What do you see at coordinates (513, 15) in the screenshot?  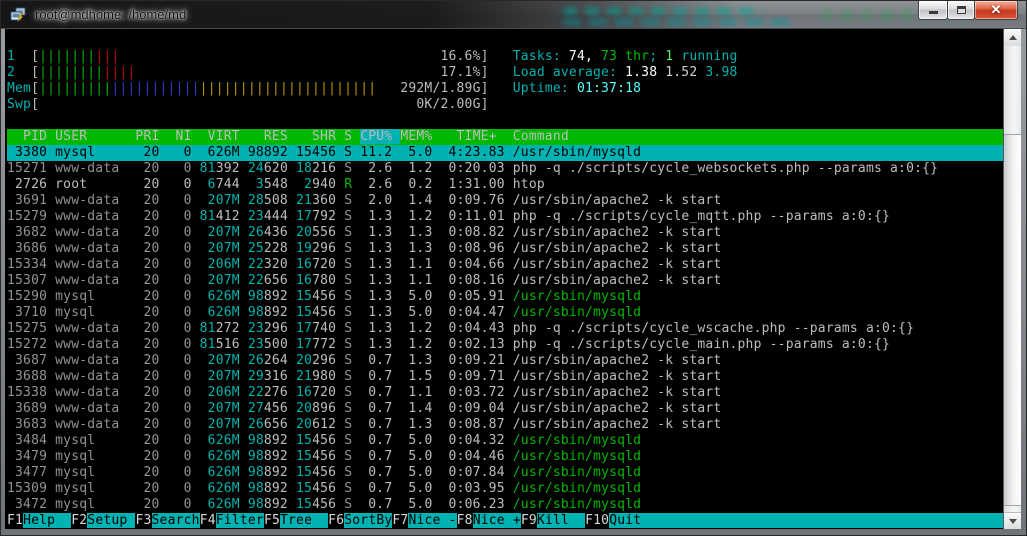 I see `title-bar: root@mdhome: /home/md ✕` at bounding box center [513, 15].